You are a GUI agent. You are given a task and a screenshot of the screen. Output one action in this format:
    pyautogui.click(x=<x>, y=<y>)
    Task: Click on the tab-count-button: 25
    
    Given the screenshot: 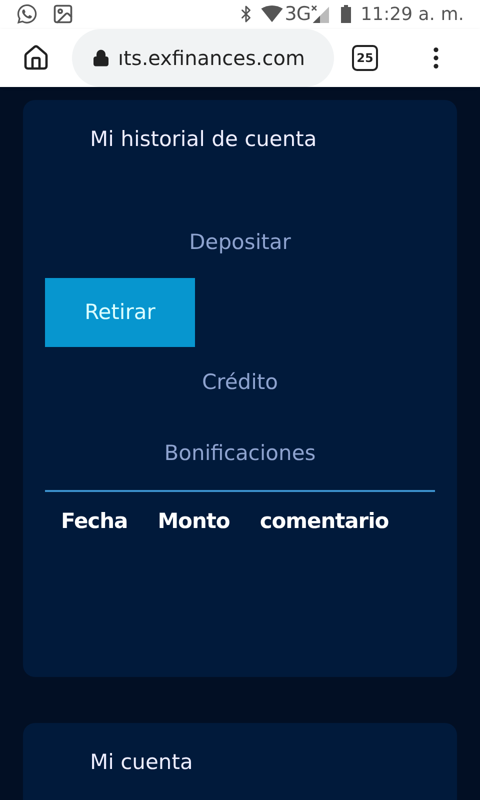 What is the action you would take?
    pyautogui.click(x=365, y=57)
    